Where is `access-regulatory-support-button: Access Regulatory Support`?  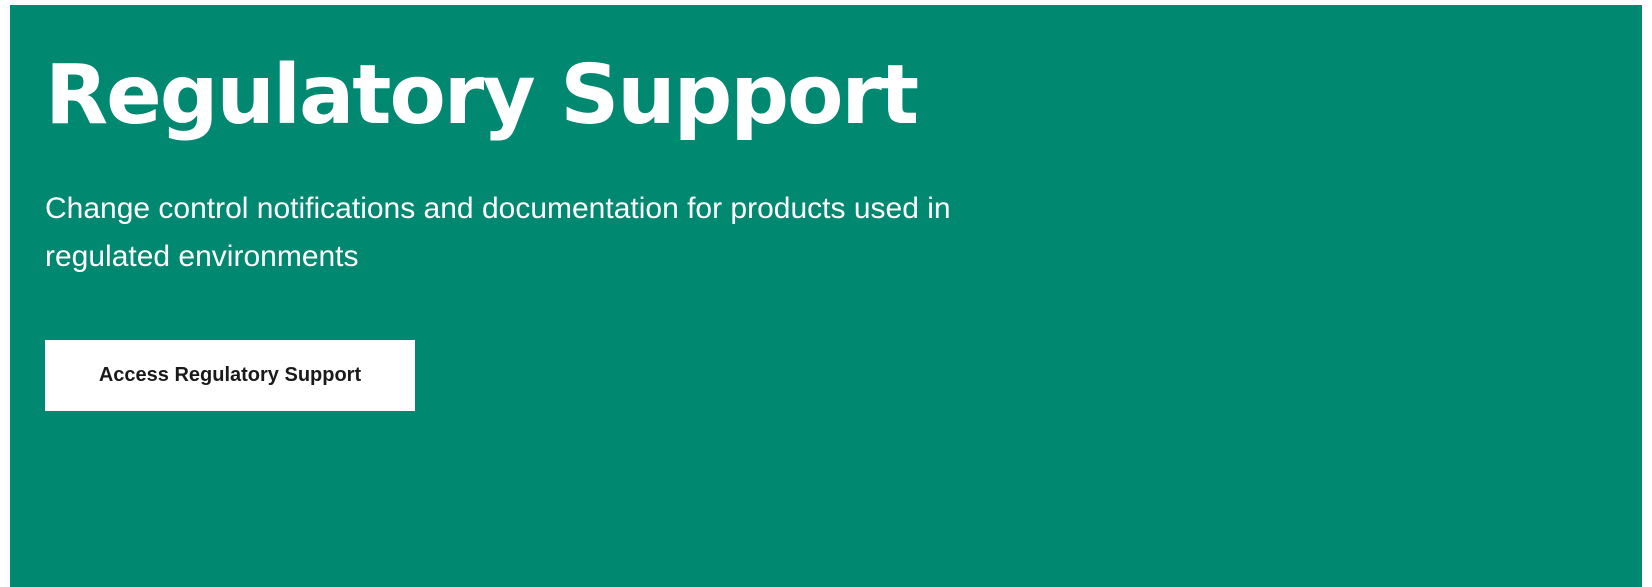
access-regulatory-support-button: Access Regulatory Support is located at coordinates (230, 375).